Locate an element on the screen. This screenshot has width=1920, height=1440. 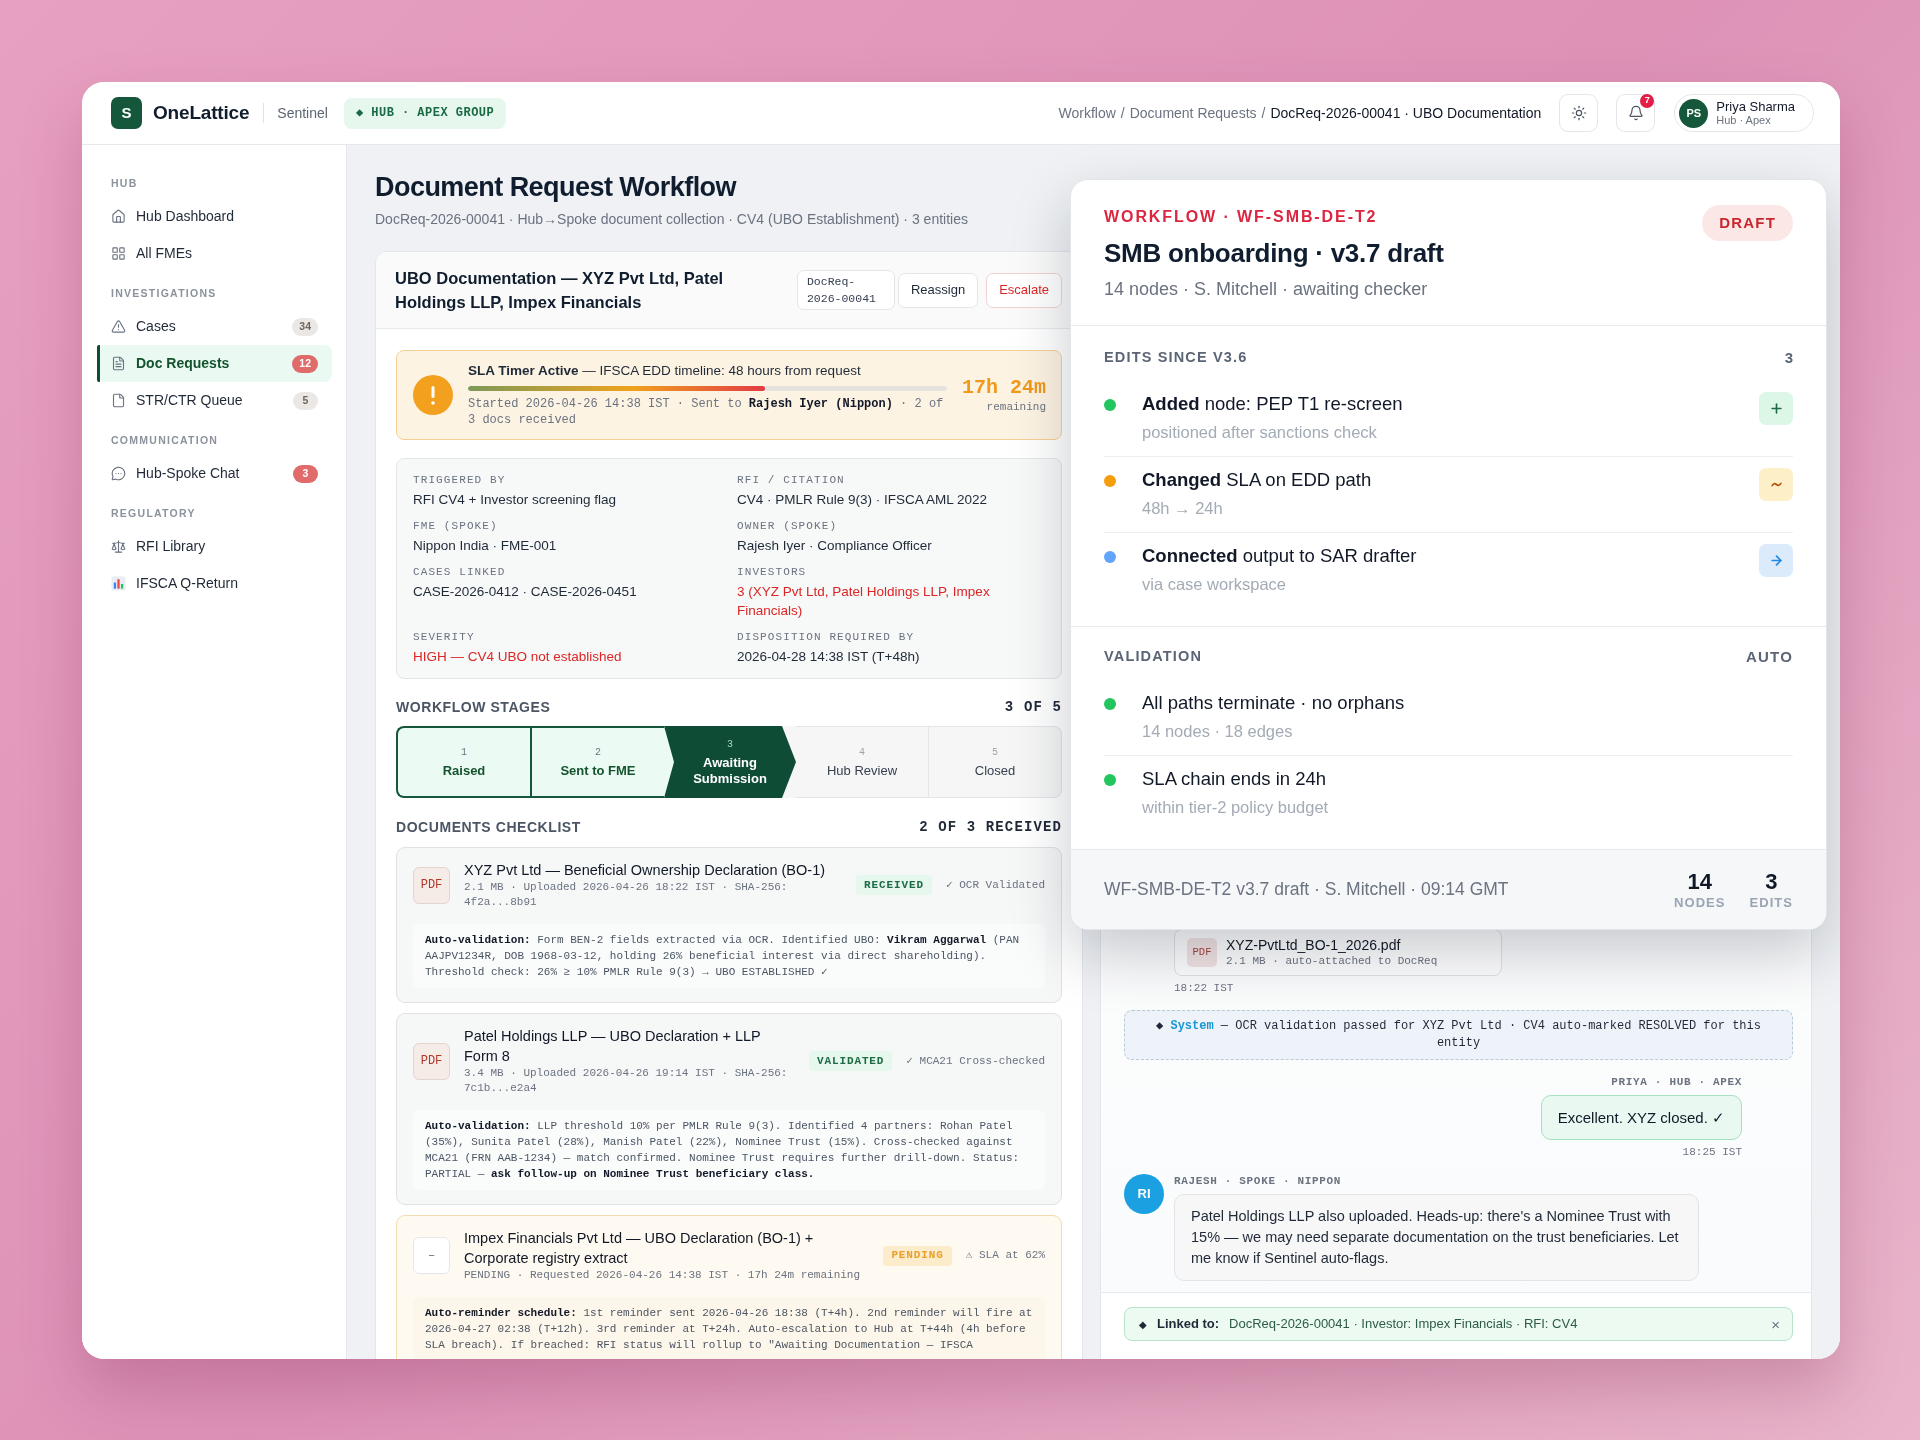
item-detail: via case workspace is located at coordinates (1214, 584).